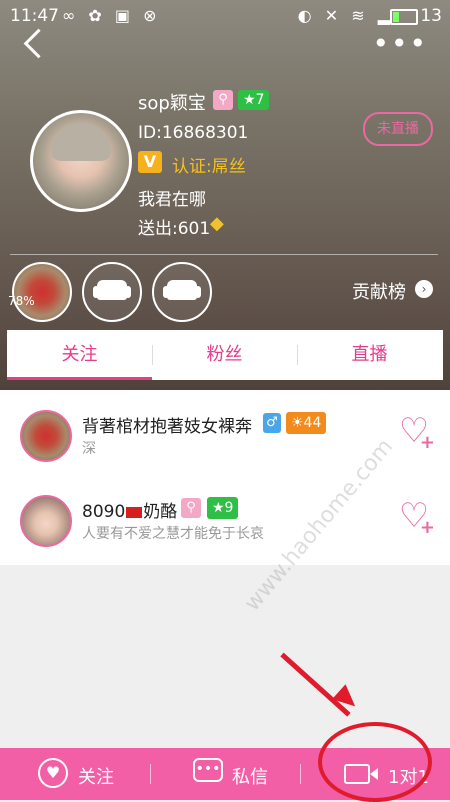 The width and height of the screenshot is (450, 802). What do you see at coordinates (34, 16) in the screenshot?
I see `status-time: 11:47` at bounding box center [34, 16].